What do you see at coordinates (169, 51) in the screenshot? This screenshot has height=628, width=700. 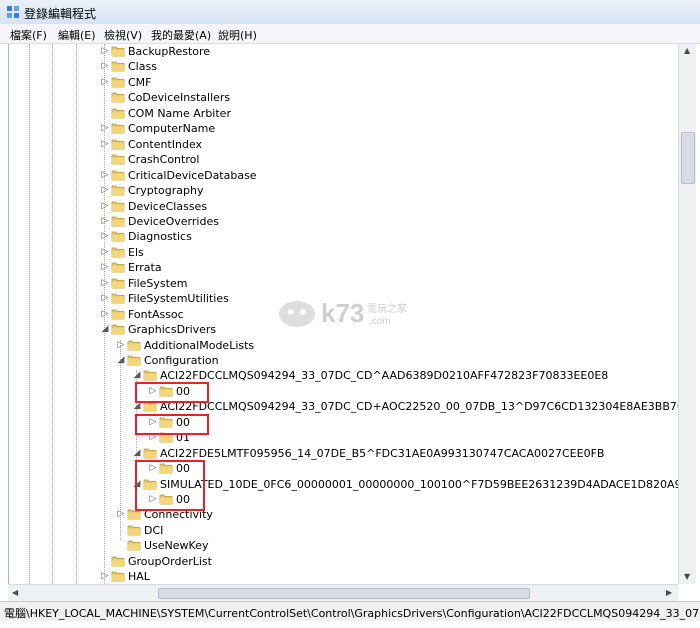 I see `tree-node-label: BackupRestore` at bounding box center [169, 51].